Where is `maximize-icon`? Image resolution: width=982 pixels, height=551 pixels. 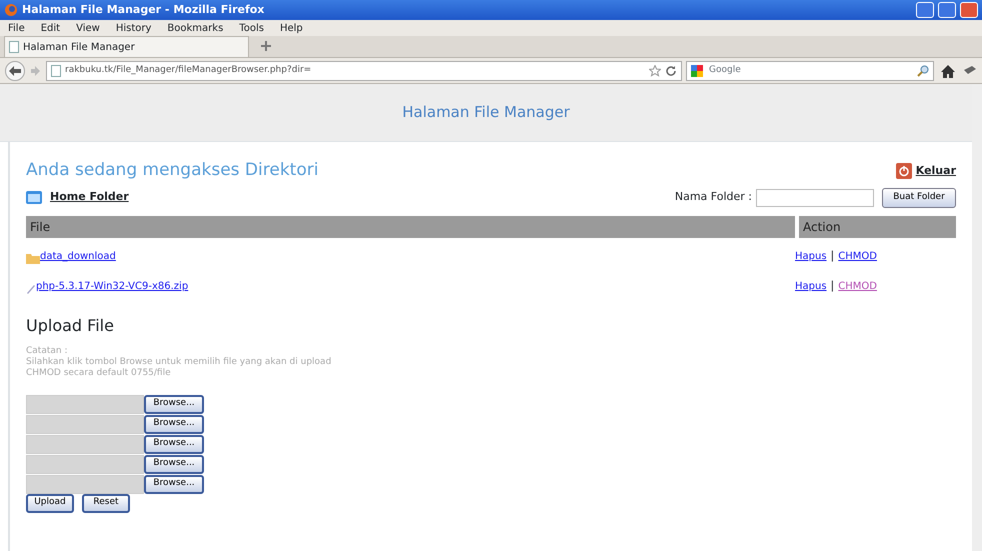 maximize-icon is located at coordinates (947, 10).